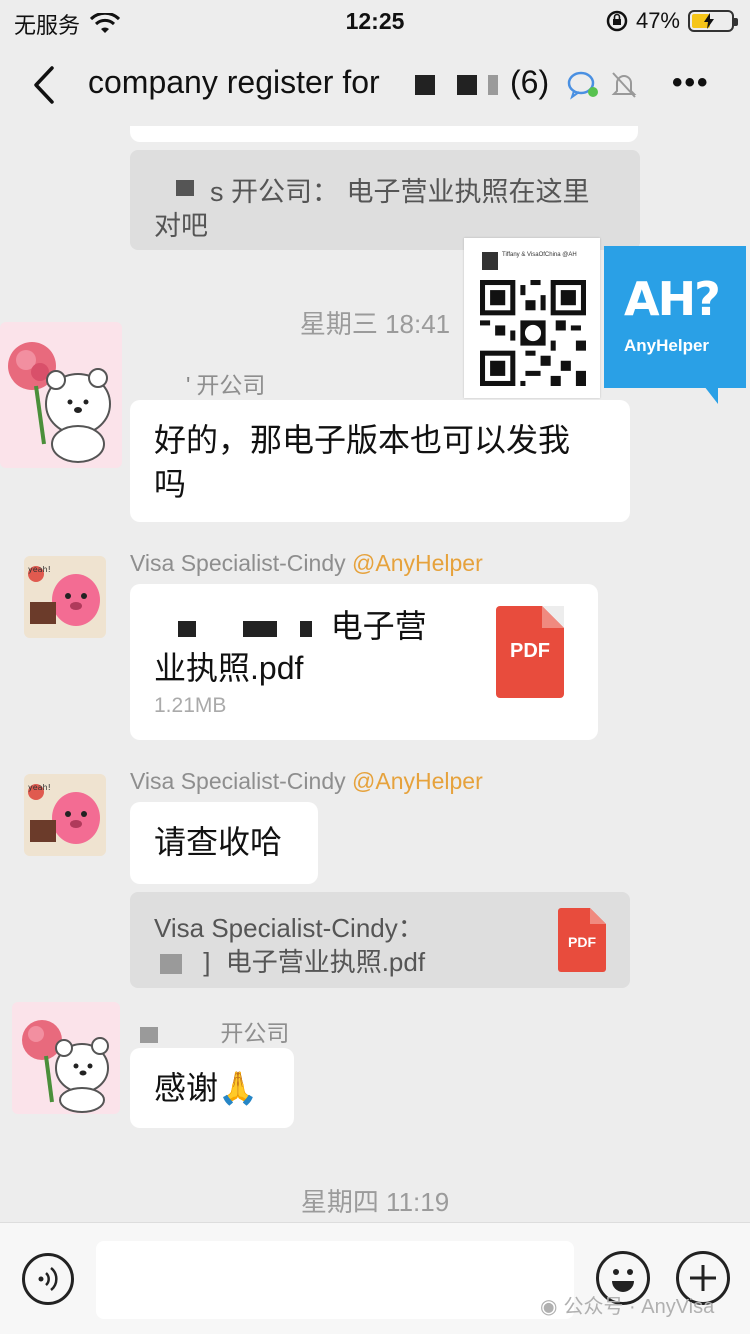 The width and height of the screenshot is (750, 1334). Describe the element at coordinates (468, 192) in the screenshot. I see `quote-text-line1: 电子营业执照在这里` at that location.